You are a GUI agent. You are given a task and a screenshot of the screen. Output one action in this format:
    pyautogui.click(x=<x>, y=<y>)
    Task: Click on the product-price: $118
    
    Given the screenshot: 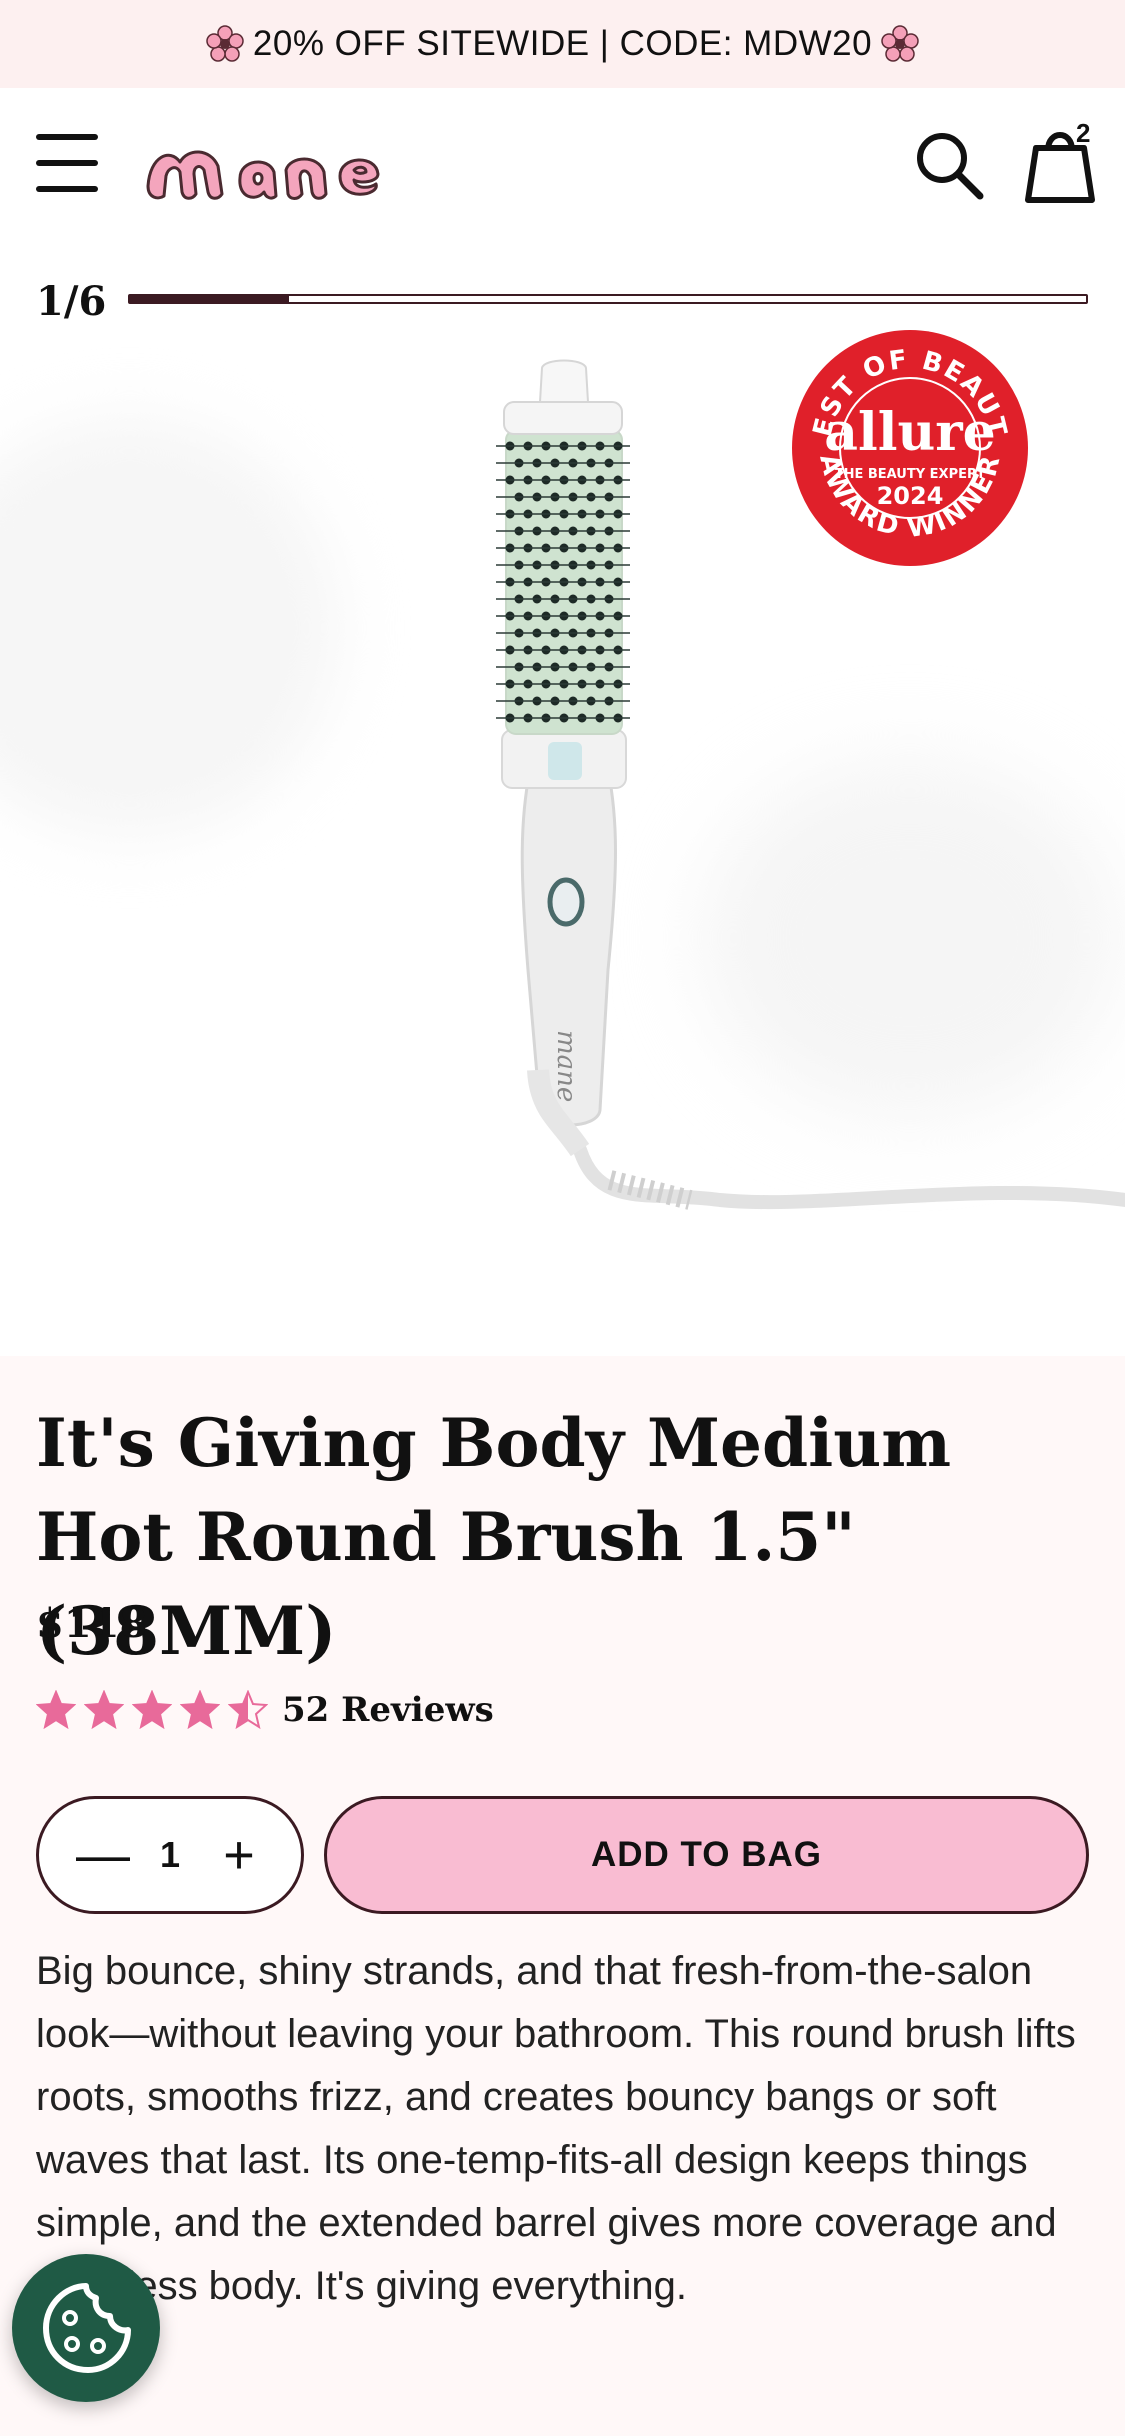 What is the action you would take?
    pyautogui.click(x=92, y=1623)
    